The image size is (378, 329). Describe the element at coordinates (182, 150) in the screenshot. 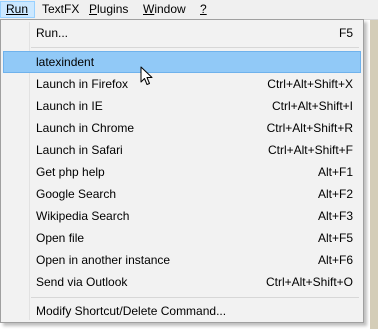

I see `menu-item-launch-safari: Launch in Safari Ctrl+Alt+Shift+F` at that location.